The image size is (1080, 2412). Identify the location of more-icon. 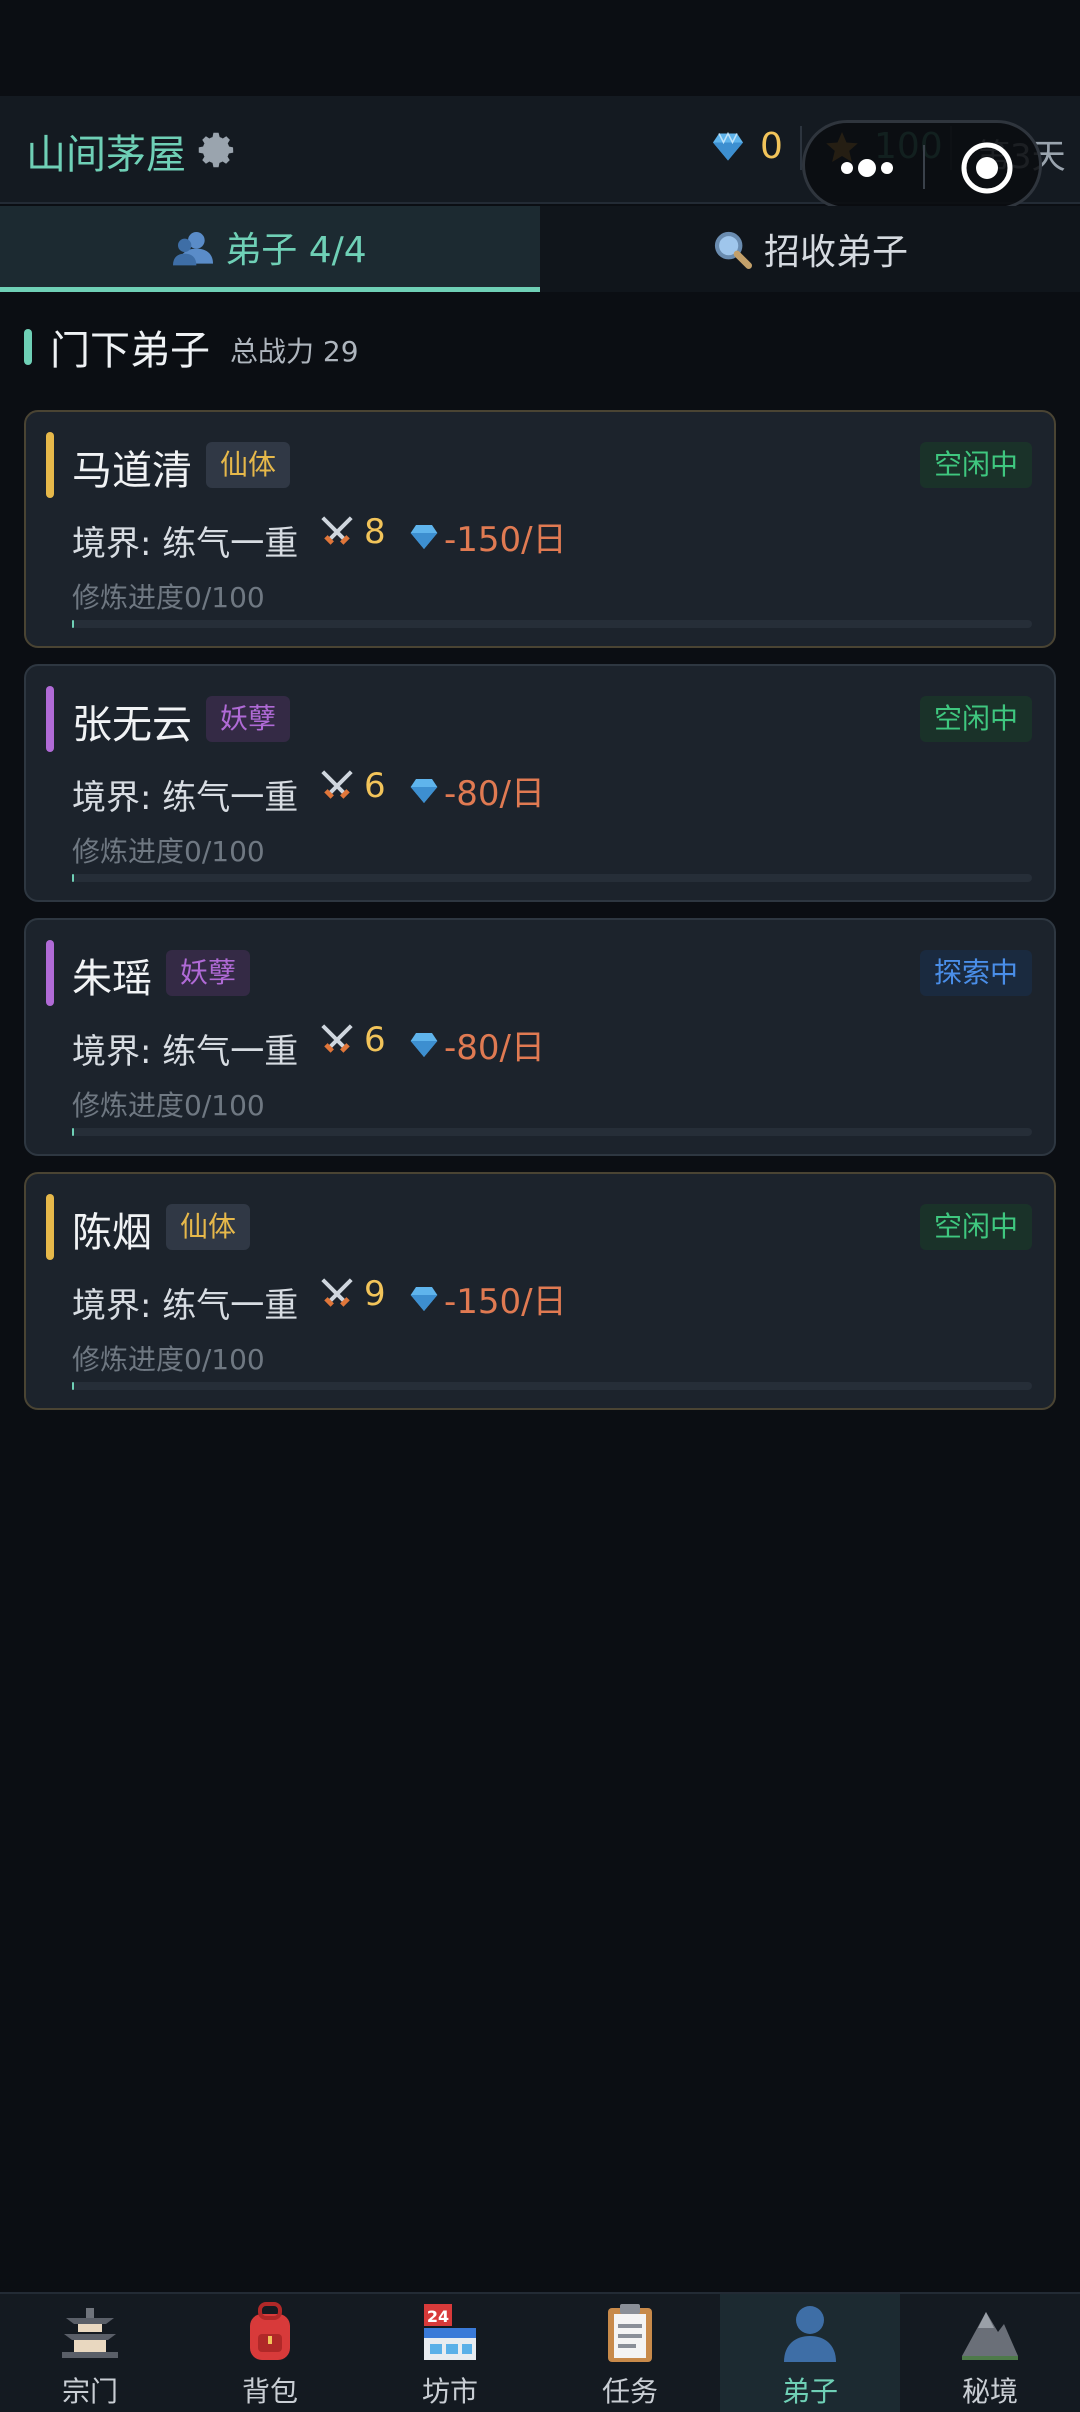
(869, 168).